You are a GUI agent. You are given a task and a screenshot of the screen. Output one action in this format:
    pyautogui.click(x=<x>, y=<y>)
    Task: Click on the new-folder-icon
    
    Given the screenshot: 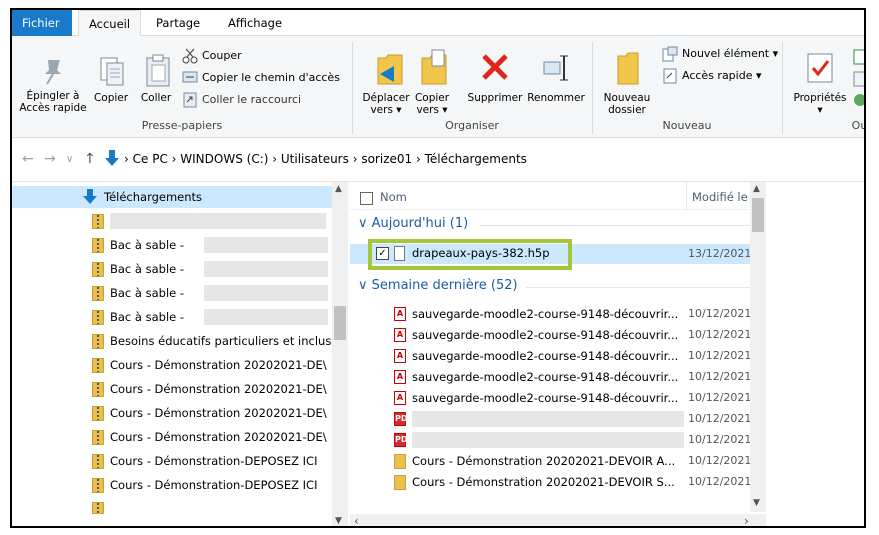 What is the action you would take?
    pyautogui.click(x=628, y=68)
    